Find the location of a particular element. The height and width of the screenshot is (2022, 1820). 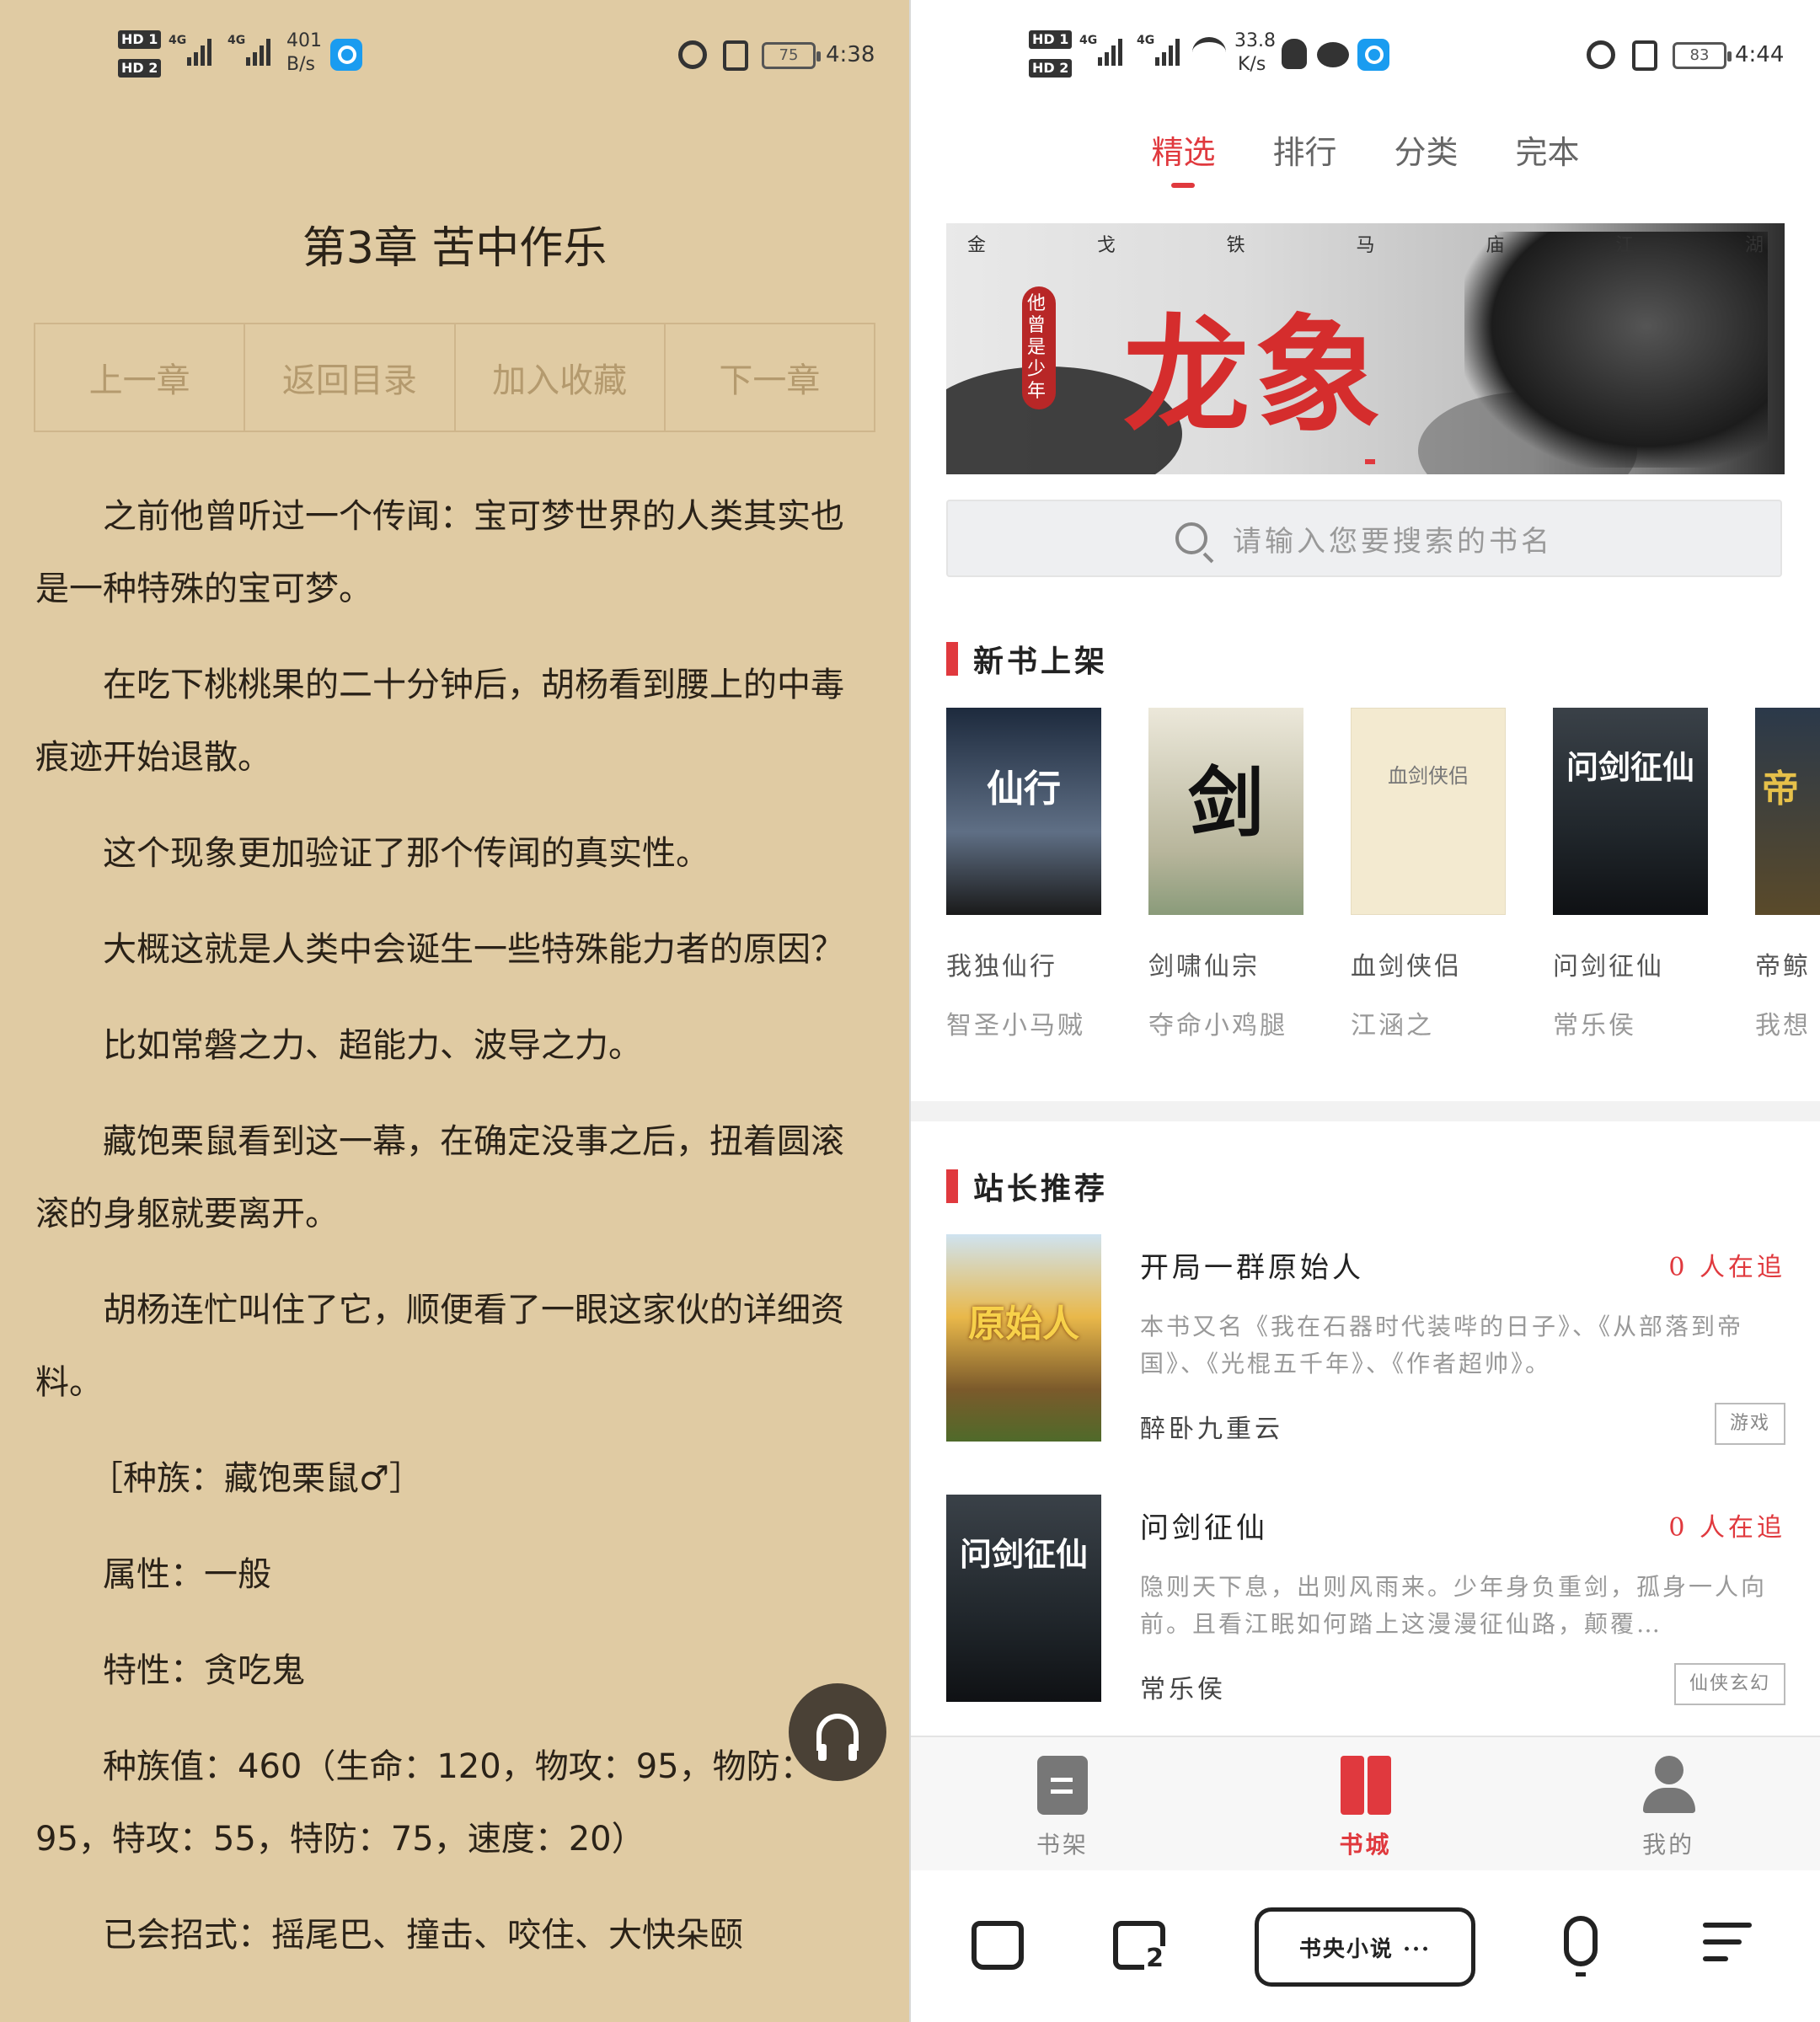

editor-picks-header: 站长推荐 is located at coordinates (1027, 1186).